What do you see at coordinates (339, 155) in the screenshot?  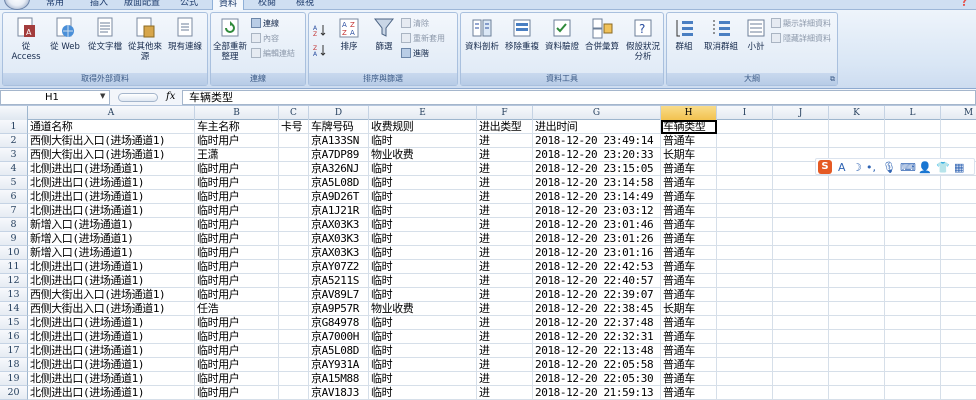 I see `cell-d3: 京A7DP89` at bounding box center [339, 155].